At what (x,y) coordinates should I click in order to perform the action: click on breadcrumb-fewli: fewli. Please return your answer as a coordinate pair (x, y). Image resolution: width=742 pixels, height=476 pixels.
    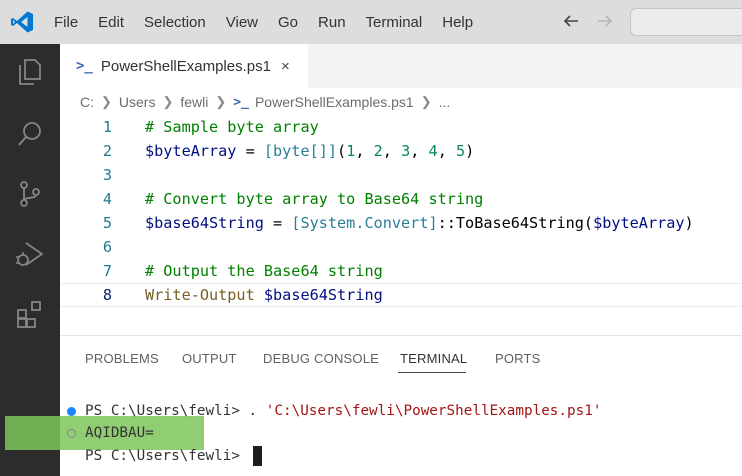
    Looking at the image, I should click on (194, 102).